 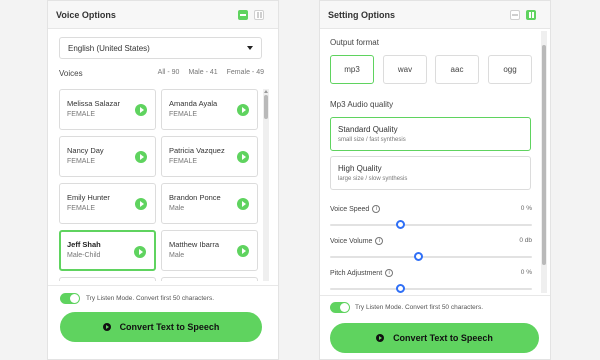 What do you see at coordinates (107, 250) in the screenshot?
I see `voice-card-selected: Jeff Shah Male-Child` at bounding box center [107, 250].